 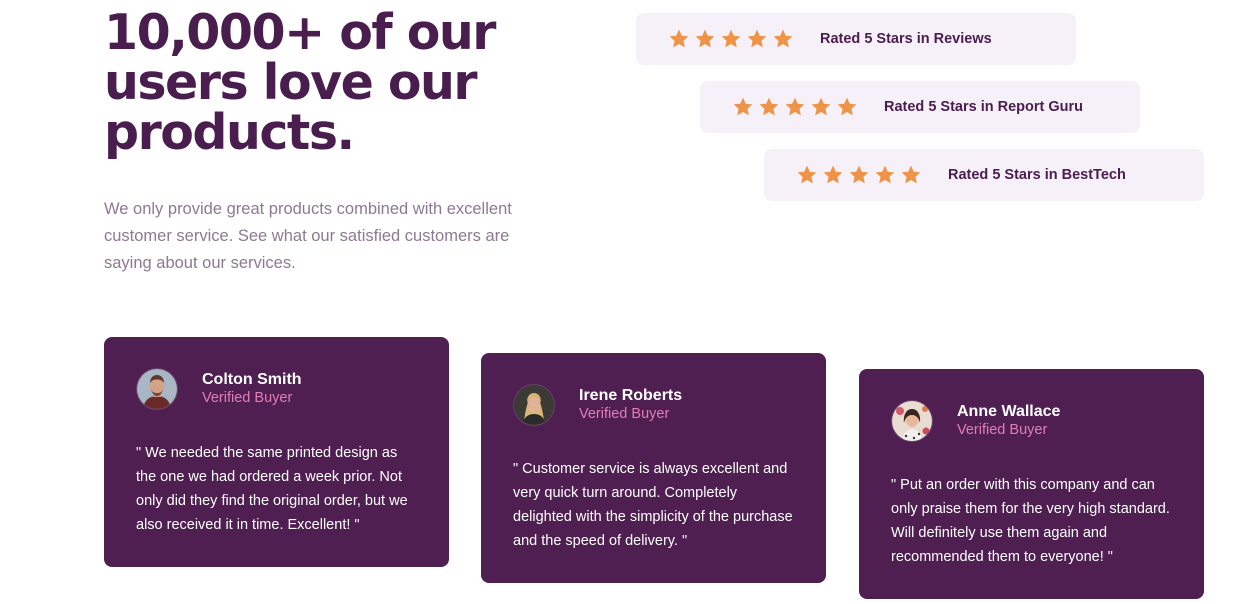 What do you see at coordinates (1031, 421) in the screenshot?
I see `testimonial-header: Anne Wallace Verified Buyer` at bounding box center [1031, 421].